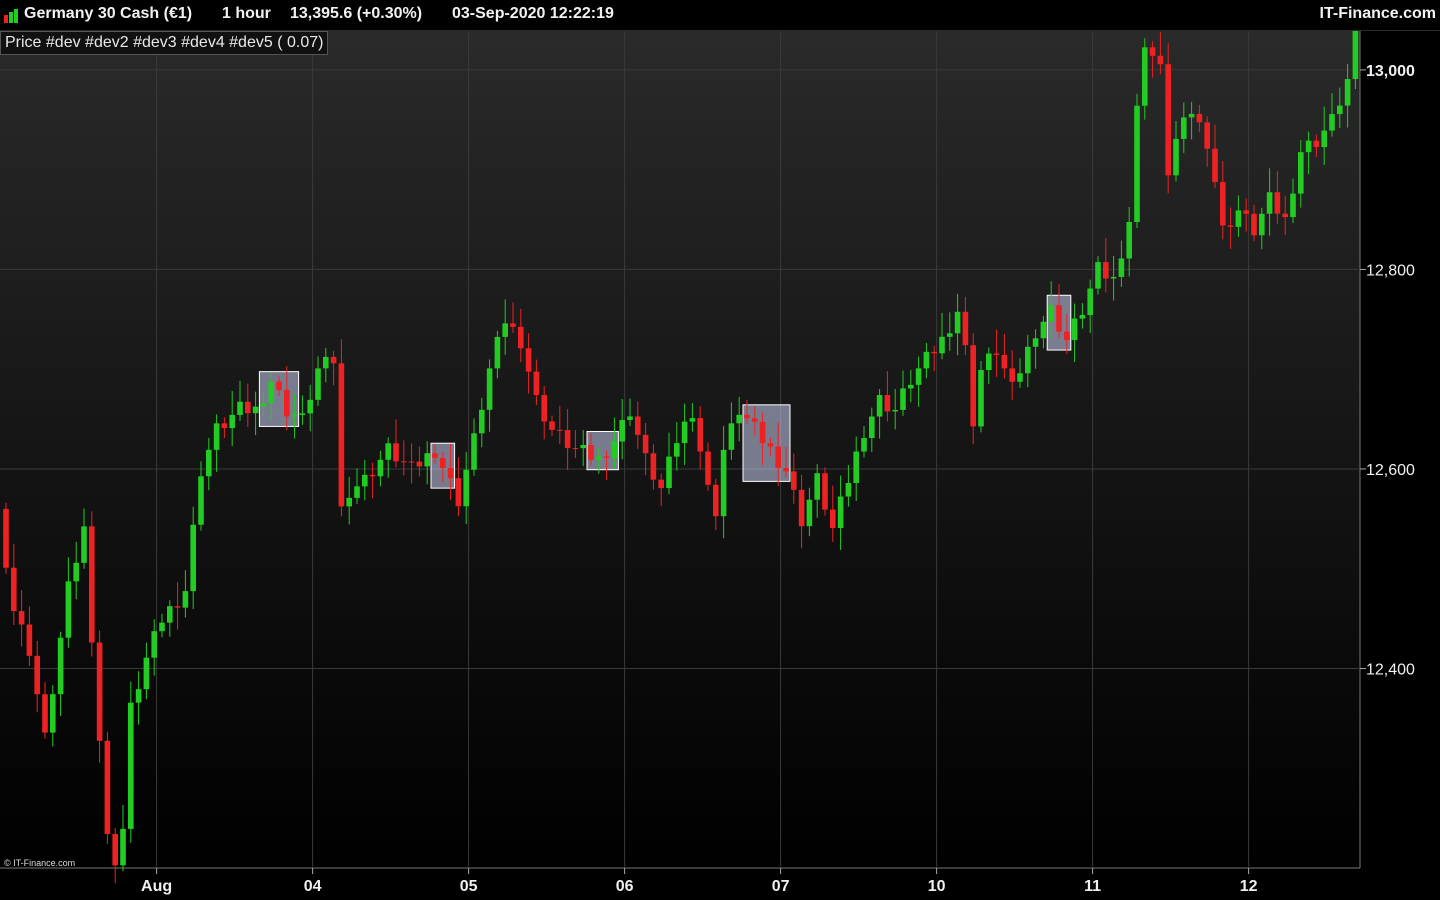 The height and width of the screenshot is (900, 1440). Describe the element at coordinates (1400, 449) in the screenshot. I see `y-axis-panel` at that location.